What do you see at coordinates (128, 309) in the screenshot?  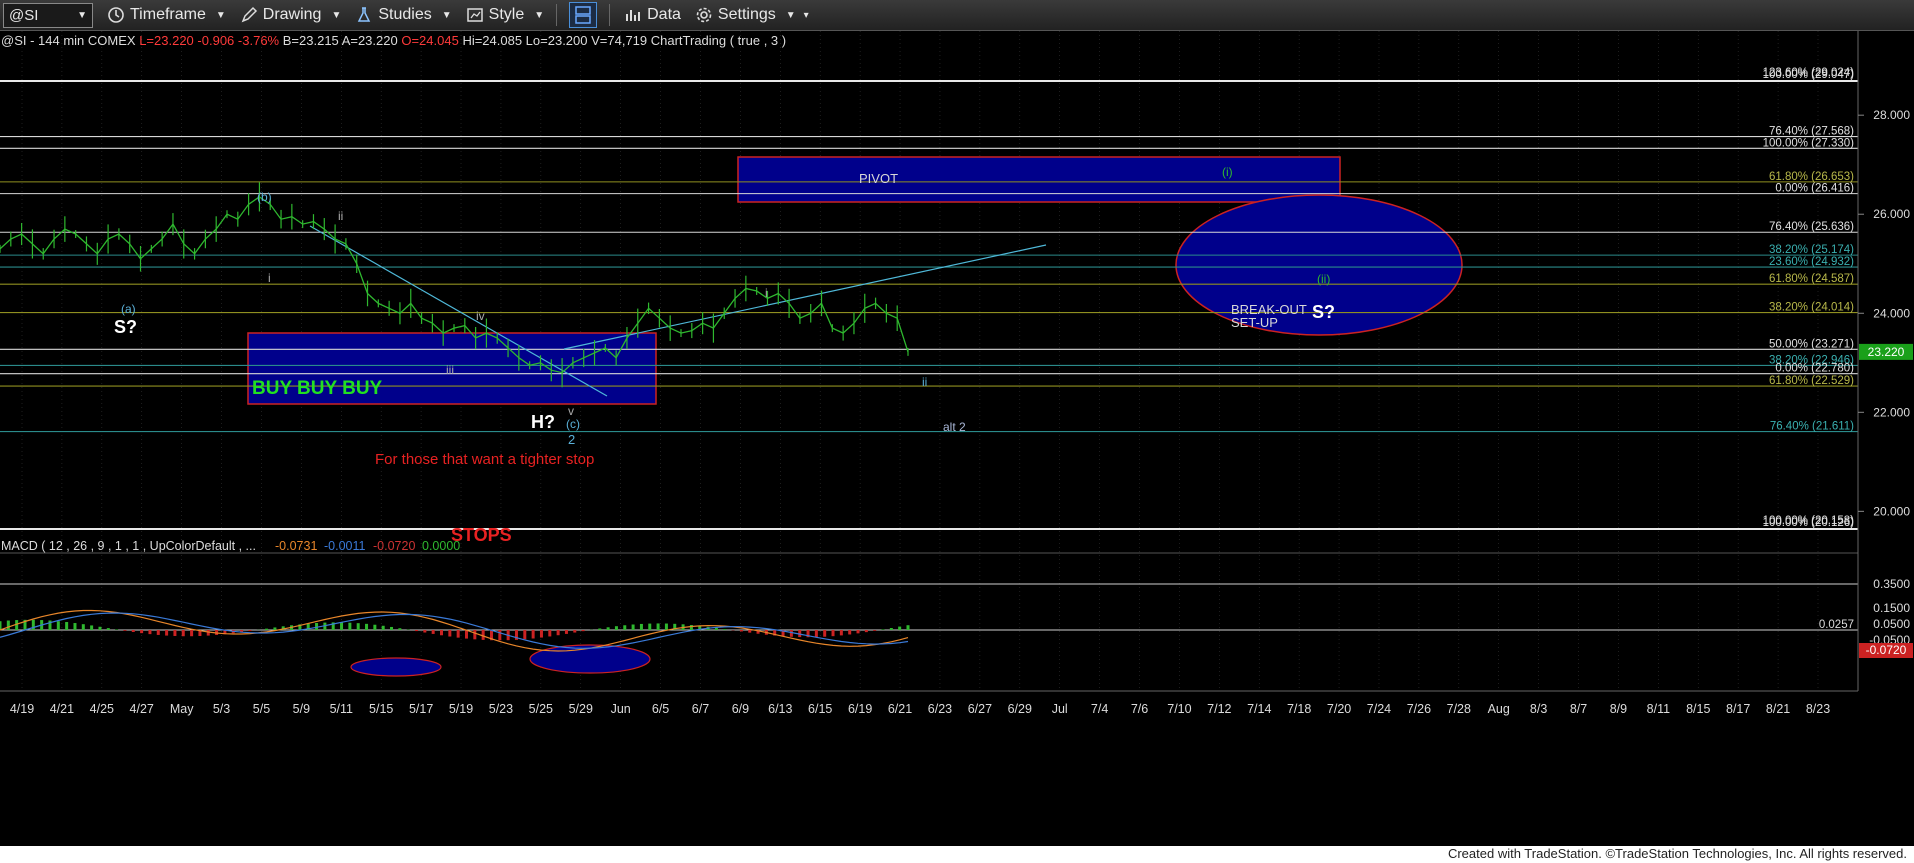 I see `wave-a-label: (a)` at bounding box center [128, 309].